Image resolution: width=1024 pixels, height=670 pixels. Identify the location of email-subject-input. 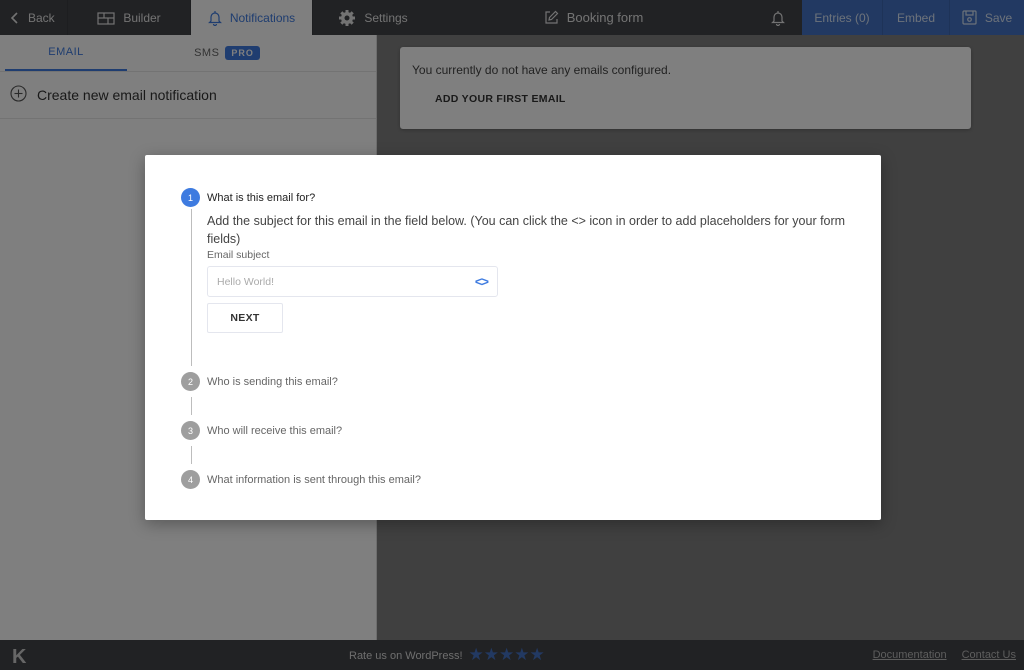
(333, 281).